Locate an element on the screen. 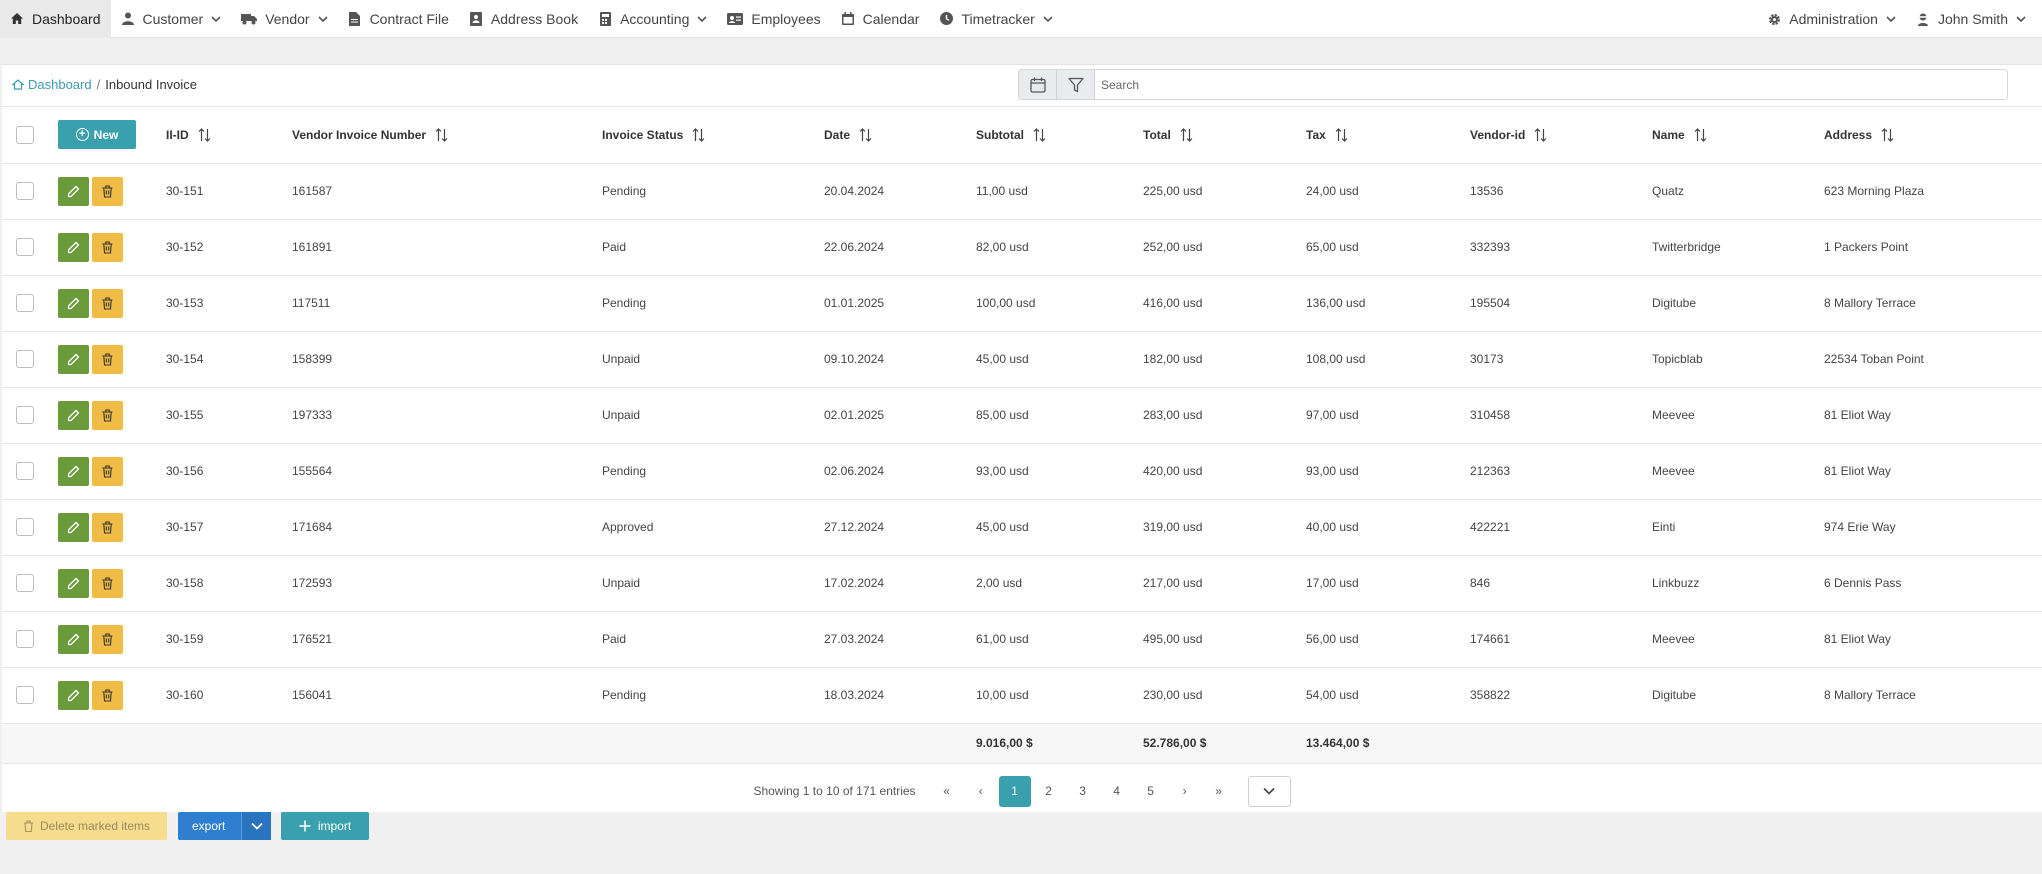 This screenshot has width=2042, height=874. delete-marked-button: Delete marked items is located at coordinates (86, 826).